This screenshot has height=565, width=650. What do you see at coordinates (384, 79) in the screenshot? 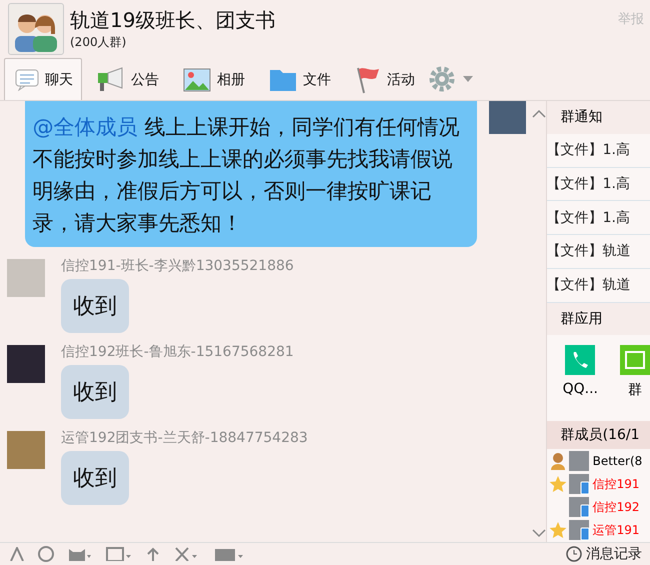
I see `tab: 活动` at bounding box center [384, 79].